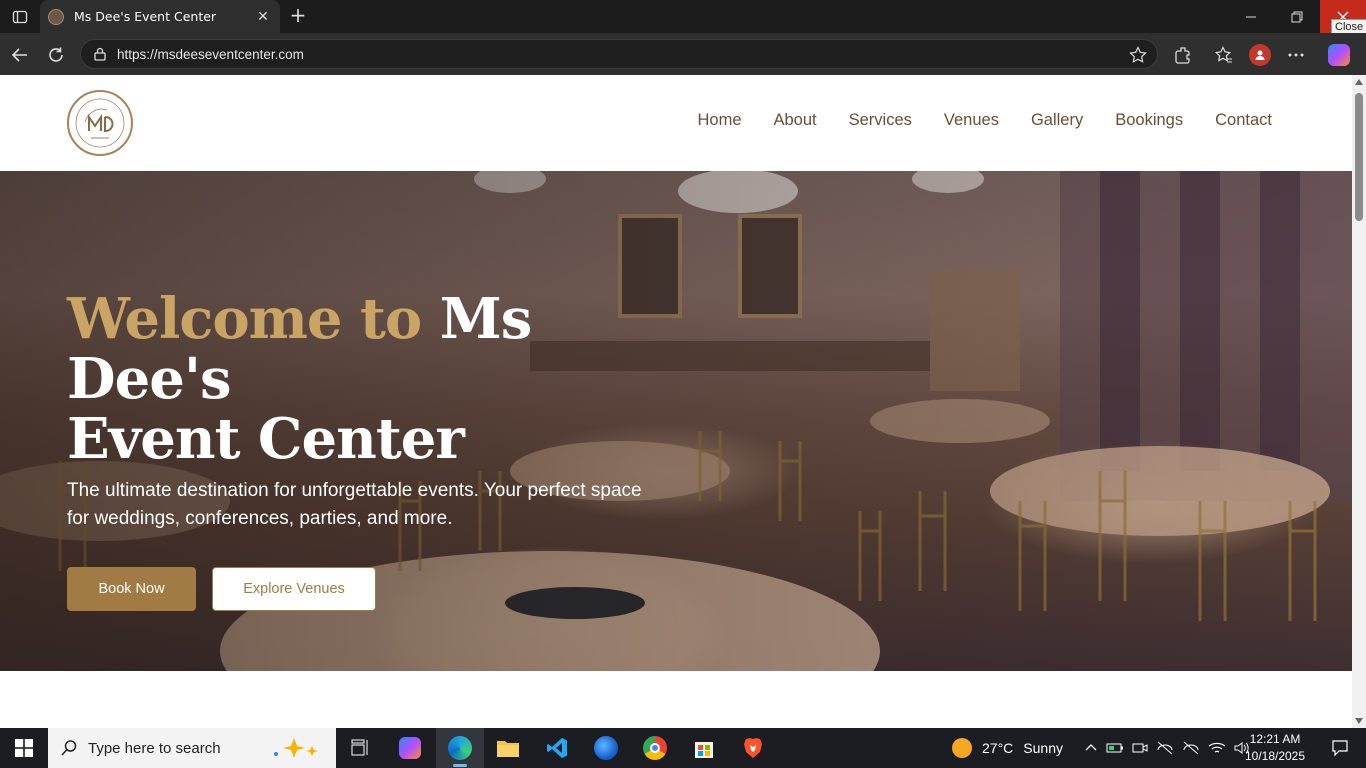  I want to click on nav-services: Services, so click(880, 120).